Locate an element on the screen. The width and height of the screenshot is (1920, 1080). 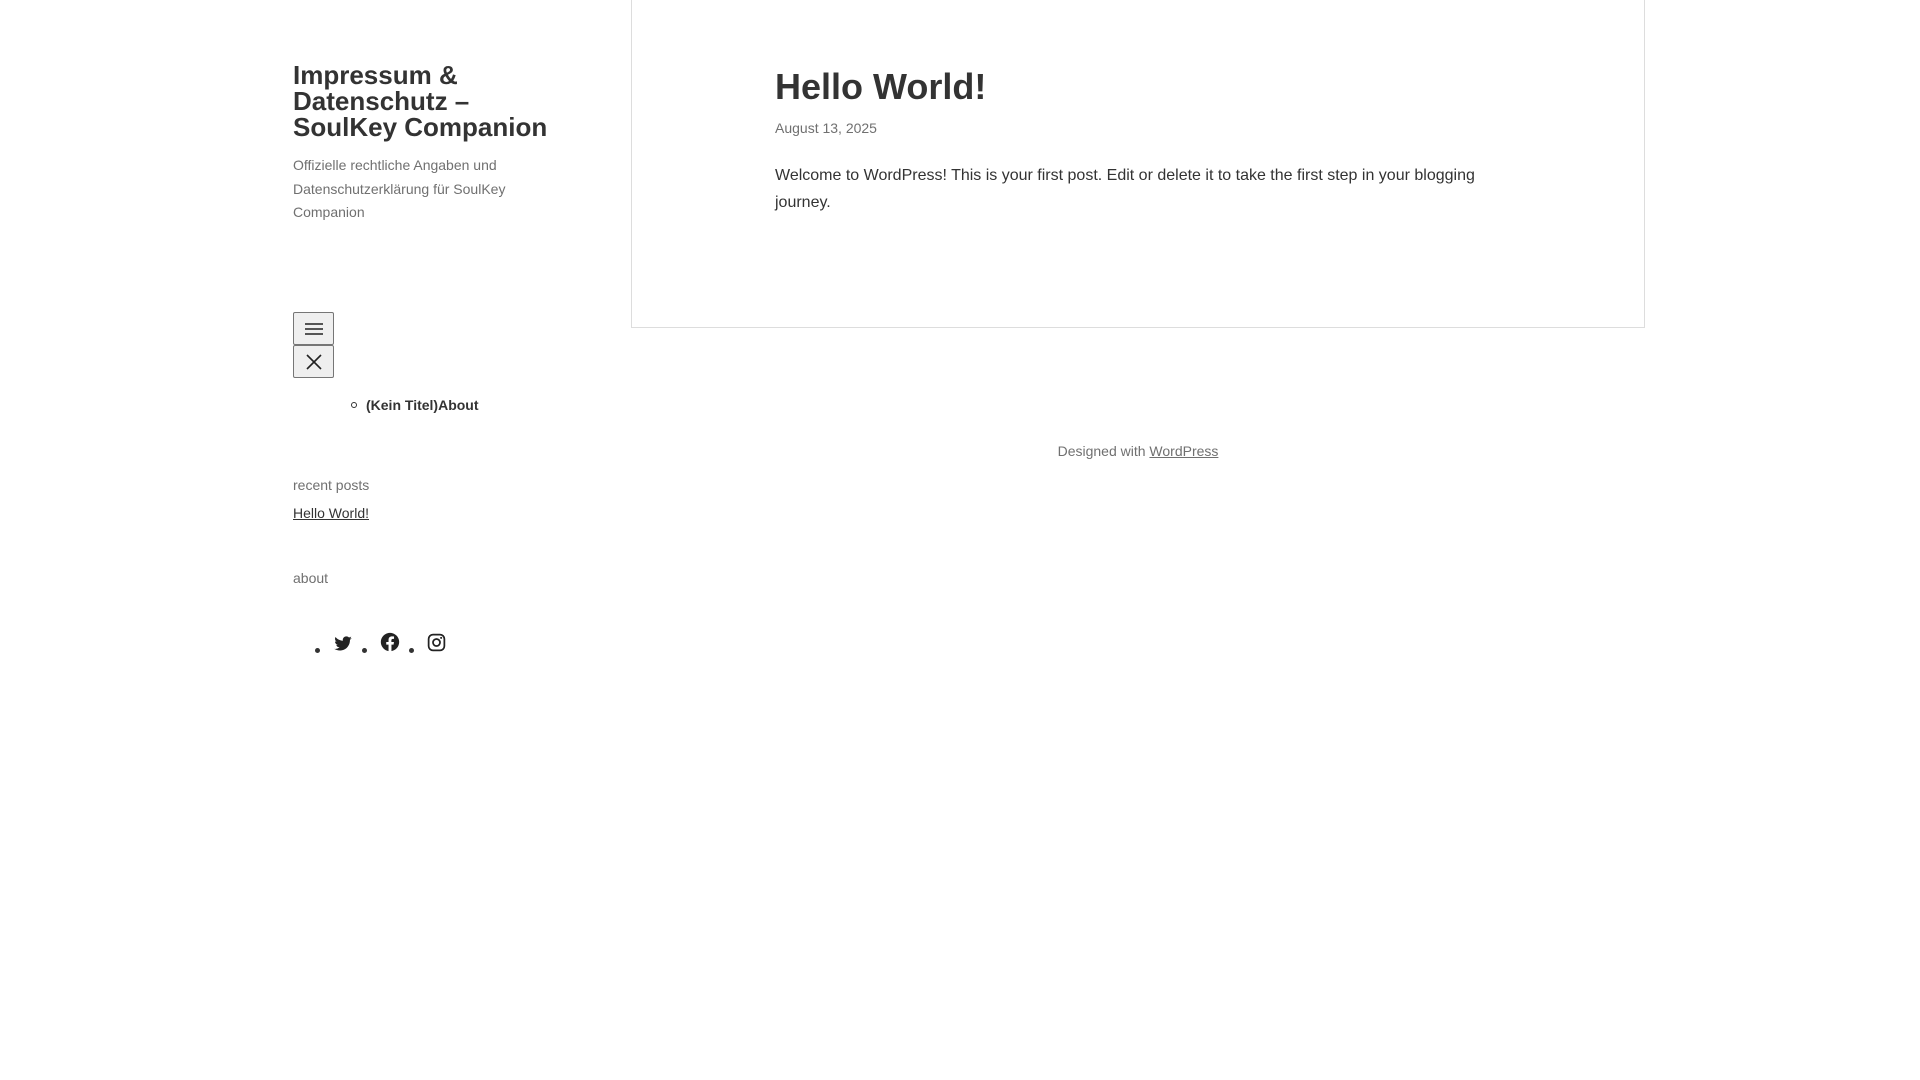
recent-posts-heading: recent posts is located at coordinates (331, 485).